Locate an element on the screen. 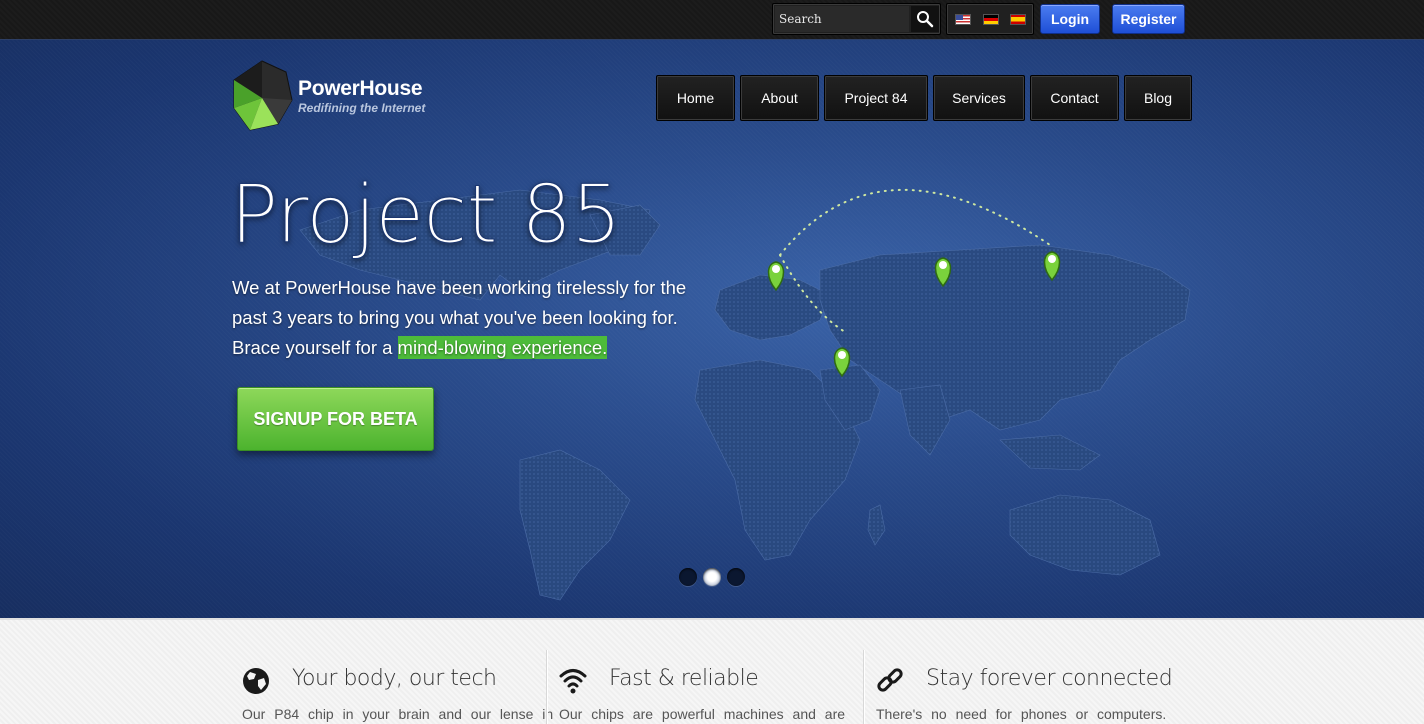  nav-contact: Contact is located at coordinates (1074, 98).